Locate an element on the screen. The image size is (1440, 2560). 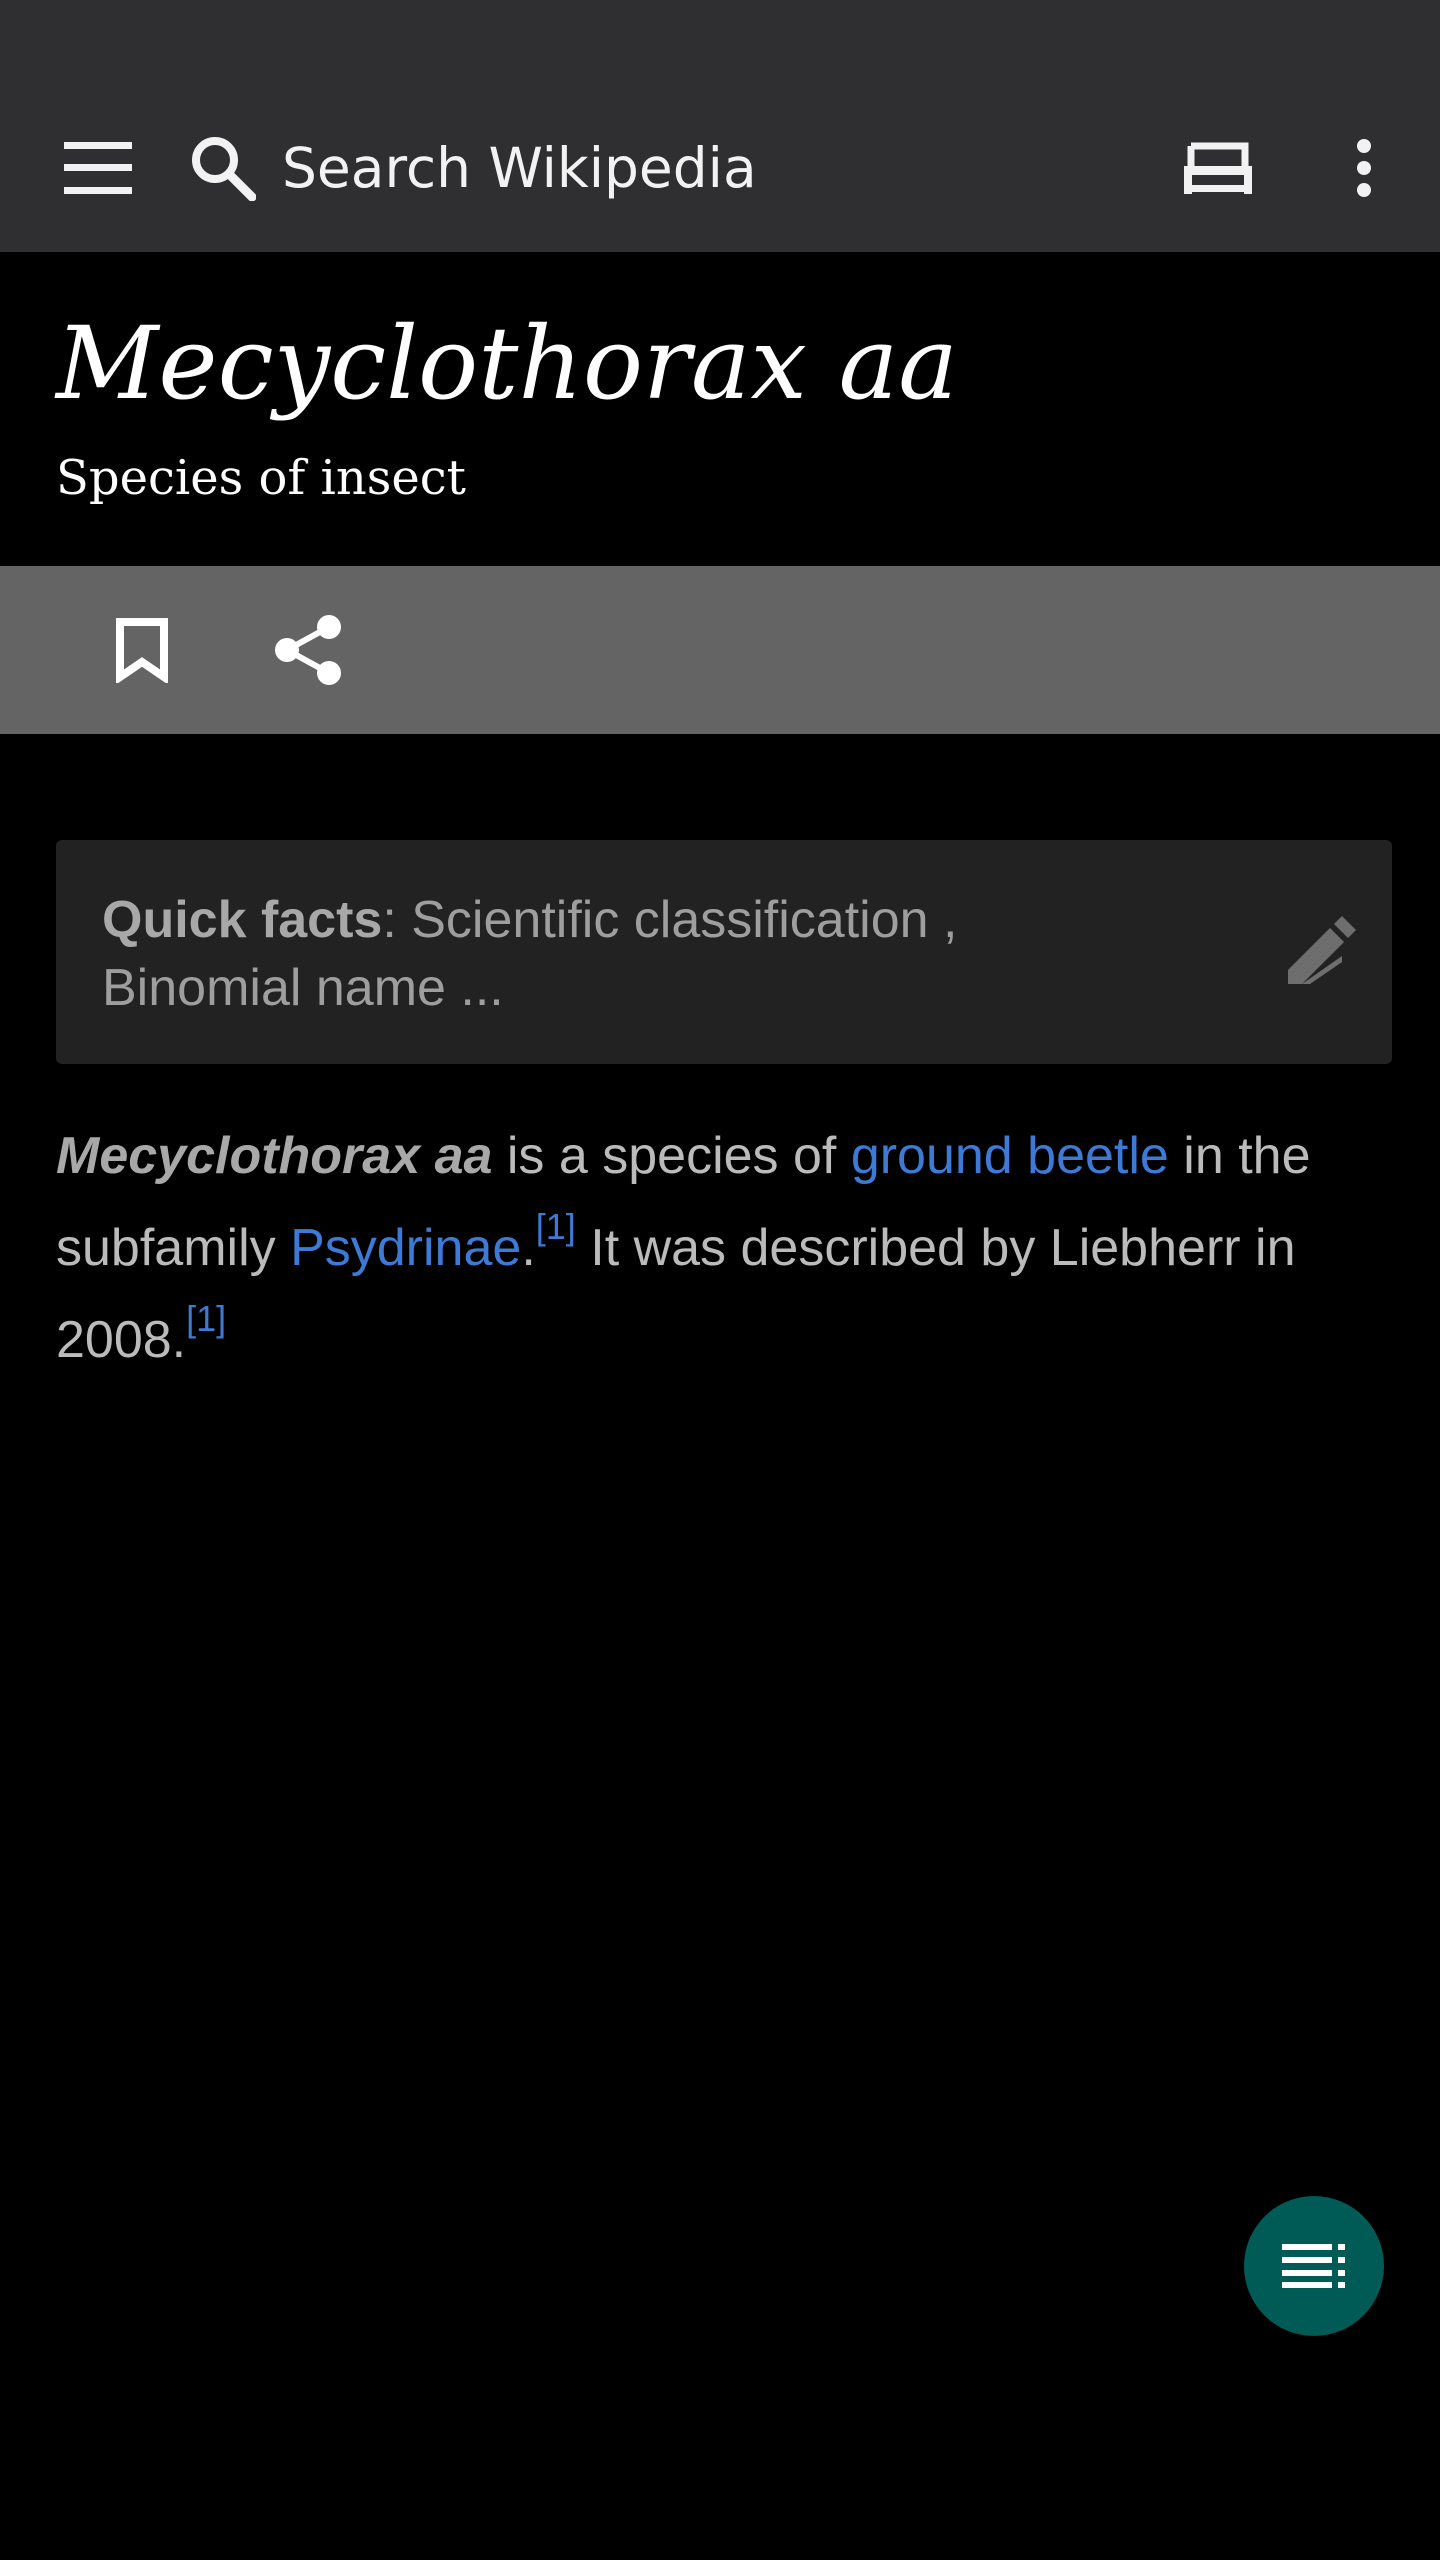
search-input: Search Wikipedia is located at coordinates (519, 168).